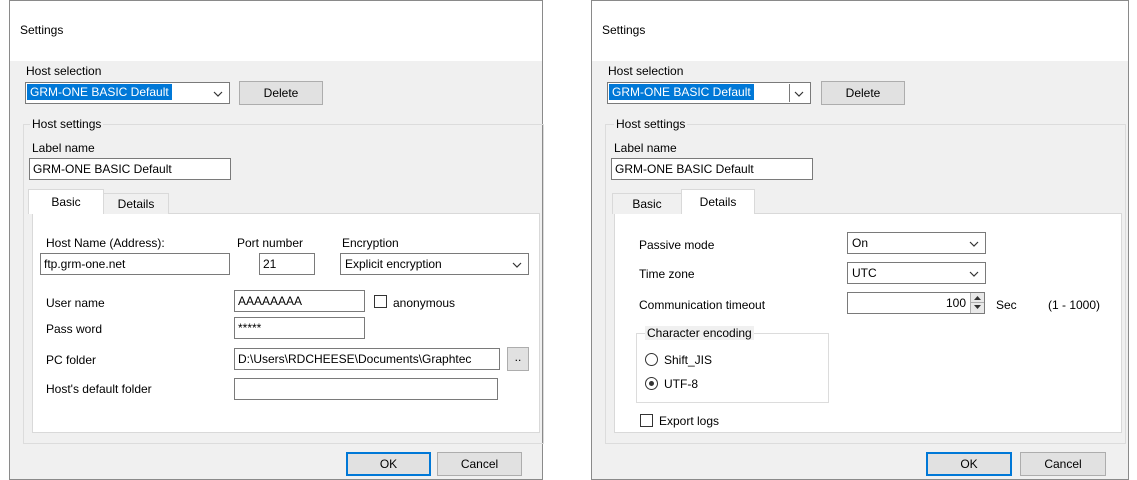  What do you see at coordinates (75, 303) in the screenshot?
I see `user-name-label: User name` at bounding box center [75, 303].